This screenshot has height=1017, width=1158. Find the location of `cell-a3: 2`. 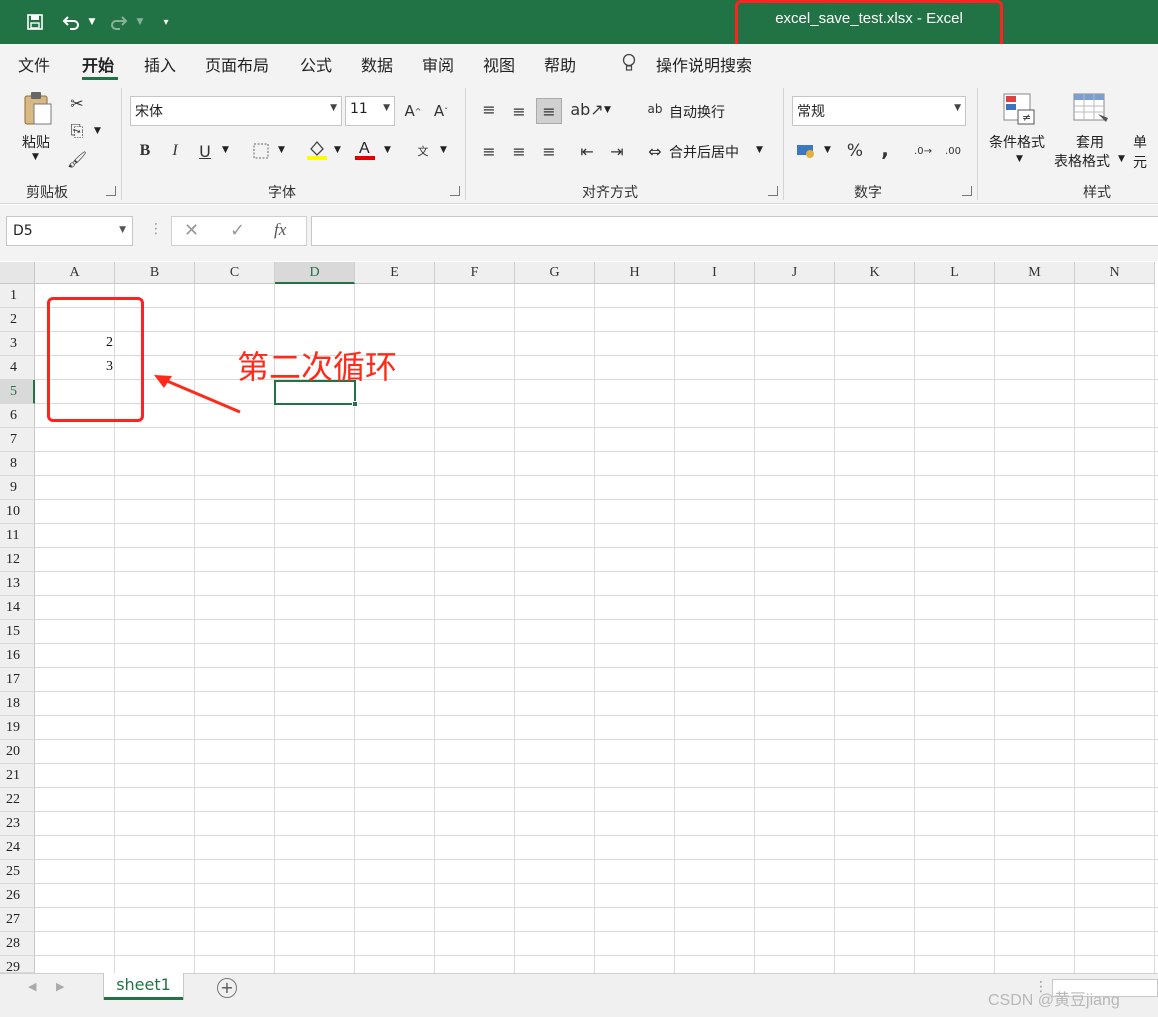

cell-a3: 2 is located at coordinates (74, 343).